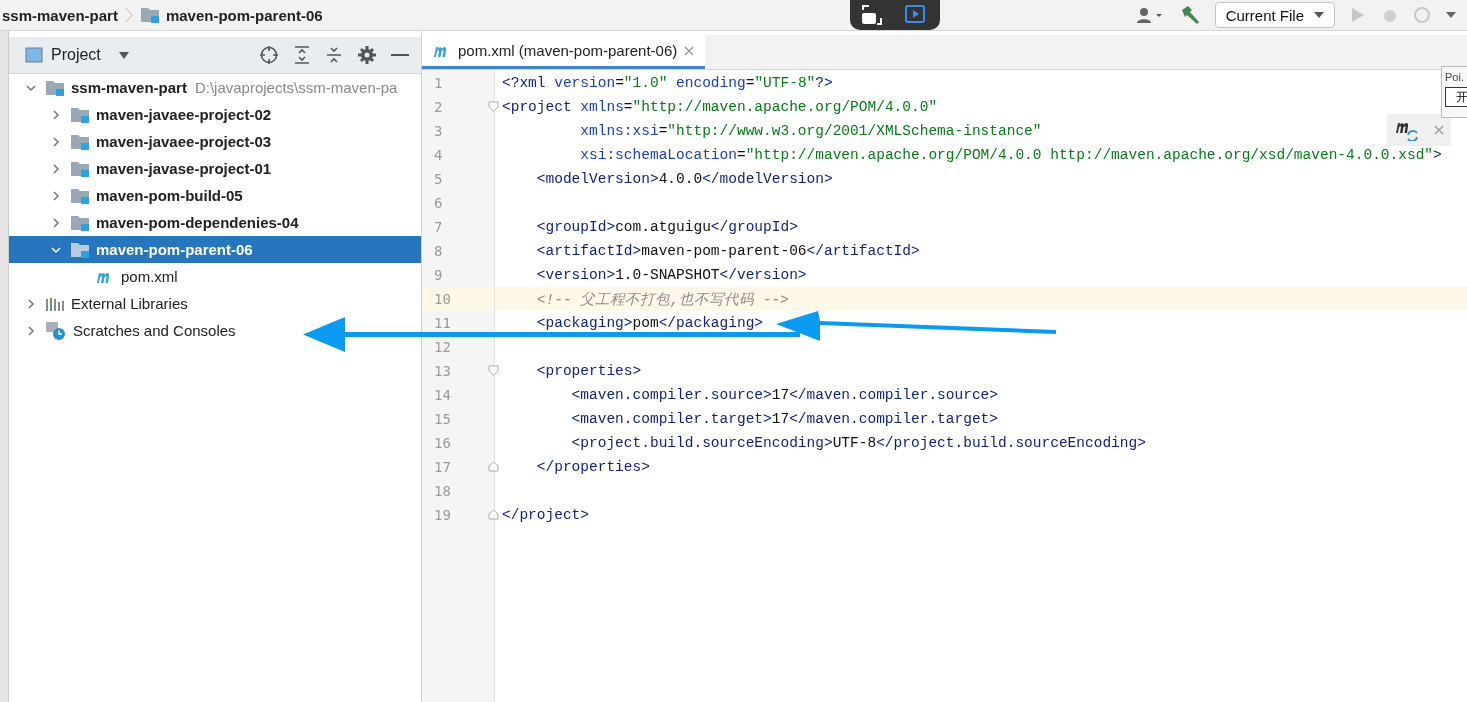 Image resolution: width=1467 pixels, height=702 pixels. I want to click on tree-row: Scratches and Consoles, so click(215, 330).